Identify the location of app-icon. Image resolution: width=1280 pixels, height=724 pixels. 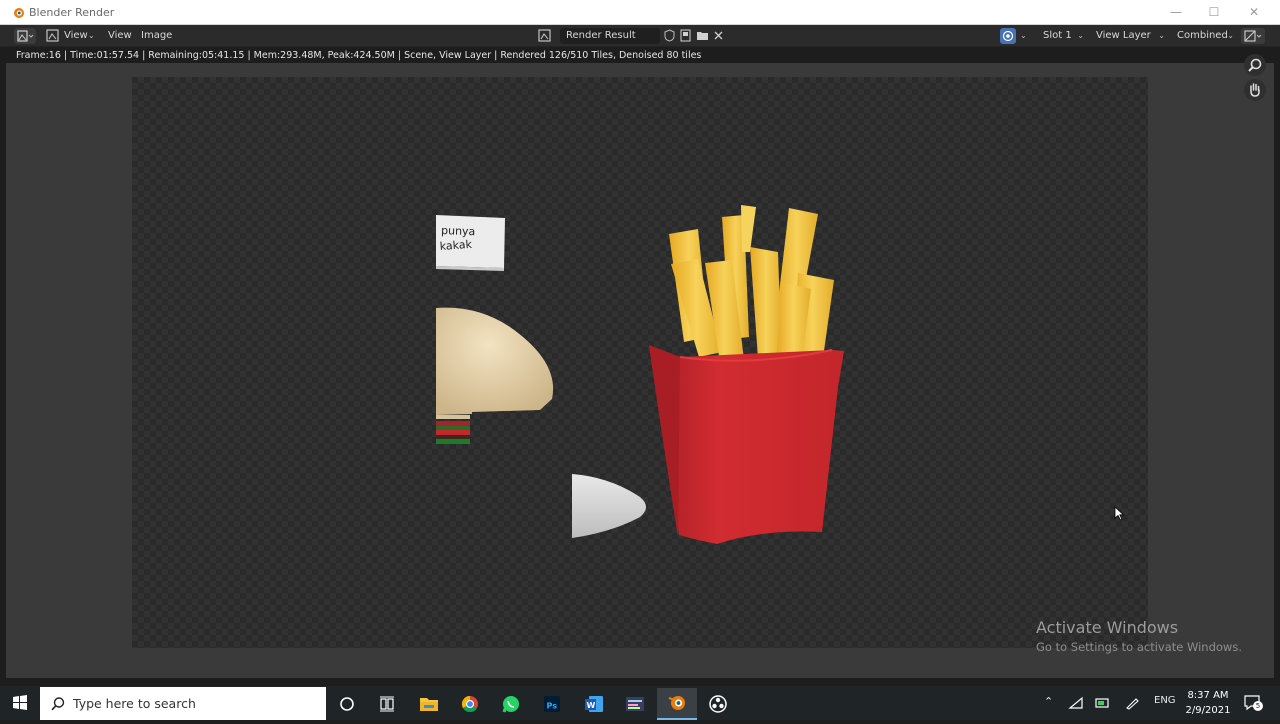
(635, 704).